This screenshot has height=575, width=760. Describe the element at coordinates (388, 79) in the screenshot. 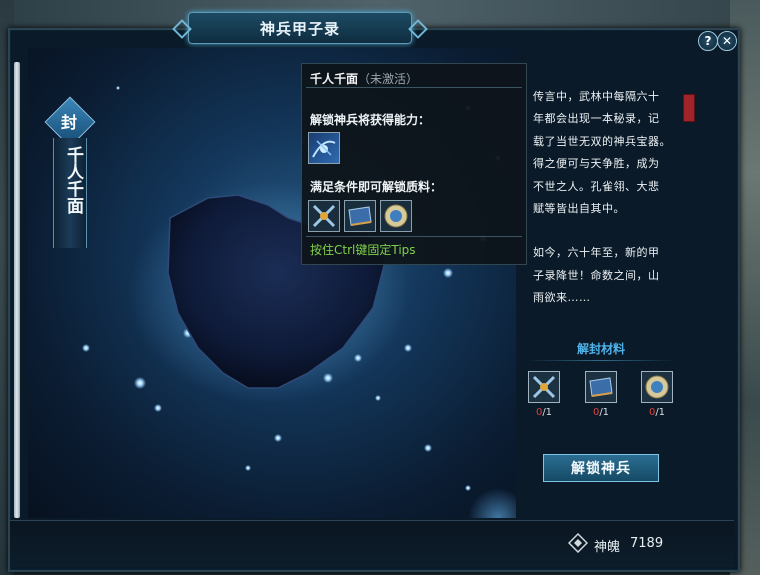

I see `tooltip-status: （未激活）` at that location.